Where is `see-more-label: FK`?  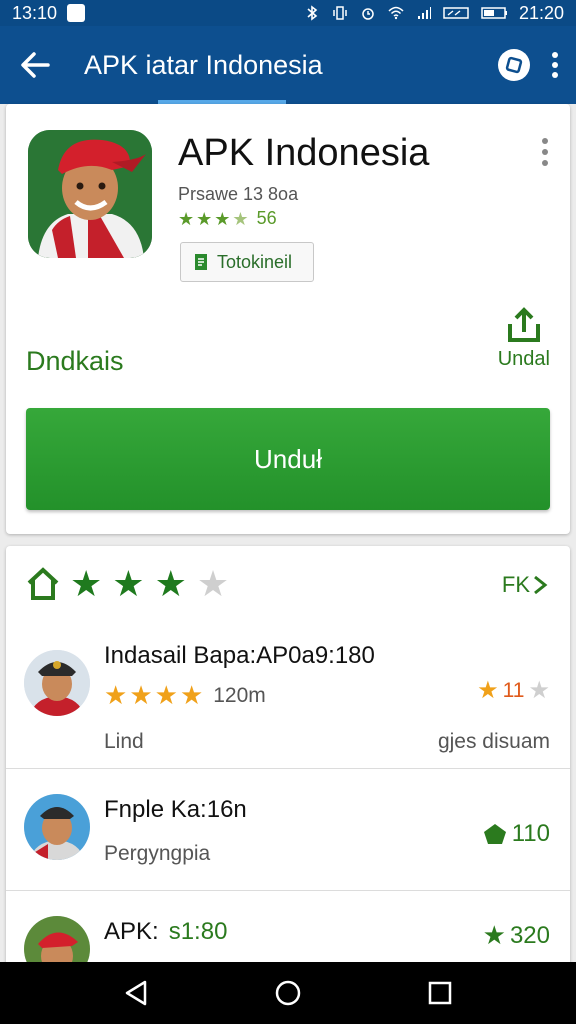
see-more-label: FK is located at coordinates (515, 584).